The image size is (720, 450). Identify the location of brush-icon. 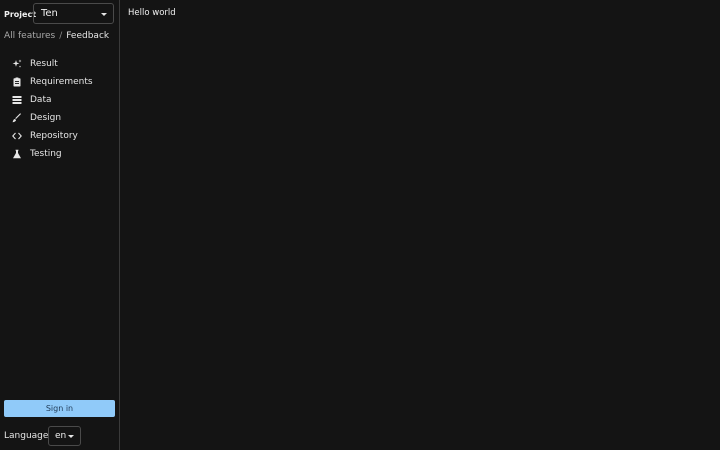
(17, 118).